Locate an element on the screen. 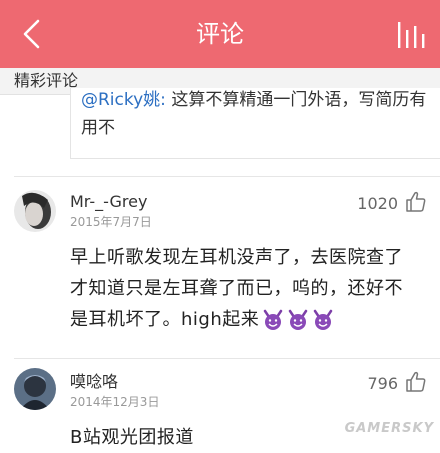 The image size is (440, 453). emoji-group is located at coordinates (296, 319).